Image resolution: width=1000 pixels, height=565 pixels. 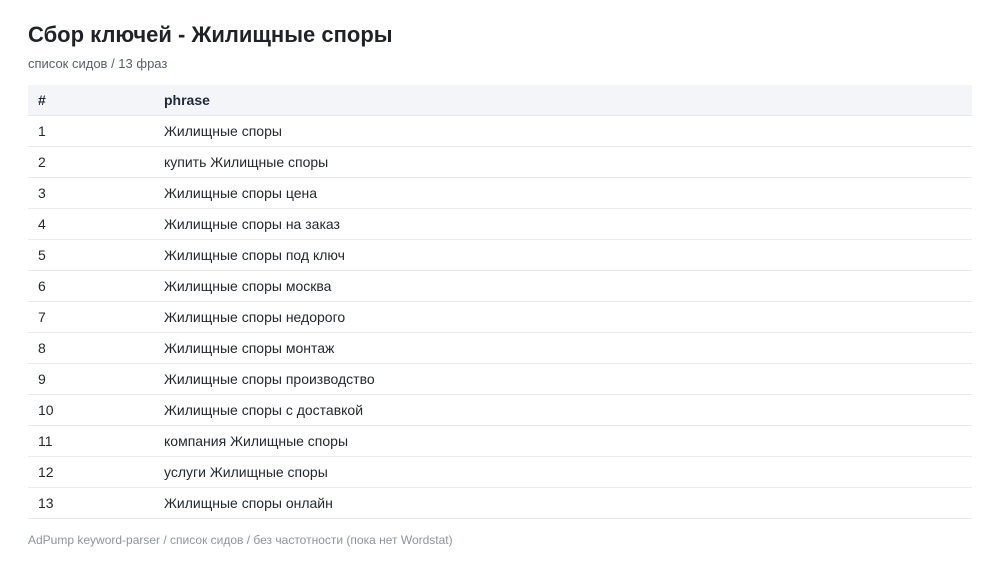 I want to click on table-row: 2 купить Жилищные споры, so click(x=500, y=162).